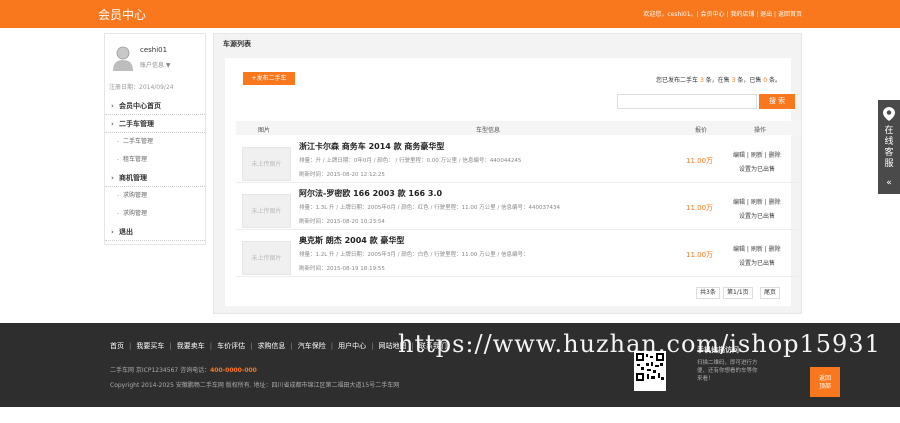 Image resolution: width=900 pixels, height=423 pixels. What do you see at coordinates (352, 346) in the screenshot?
I see `footer-link-user-center: 用户中心` at bounding box center [352, 346].